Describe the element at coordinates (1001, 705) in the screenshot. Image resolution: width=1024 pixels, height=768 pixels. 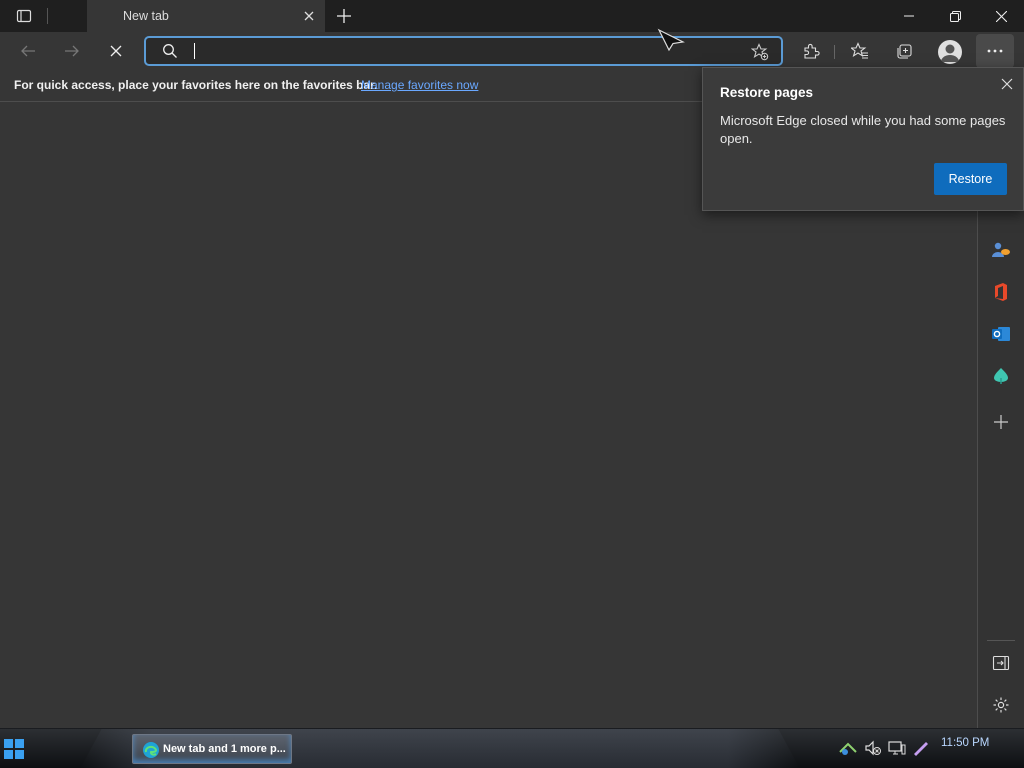
I see `sidebar-settings-icon` at that location.